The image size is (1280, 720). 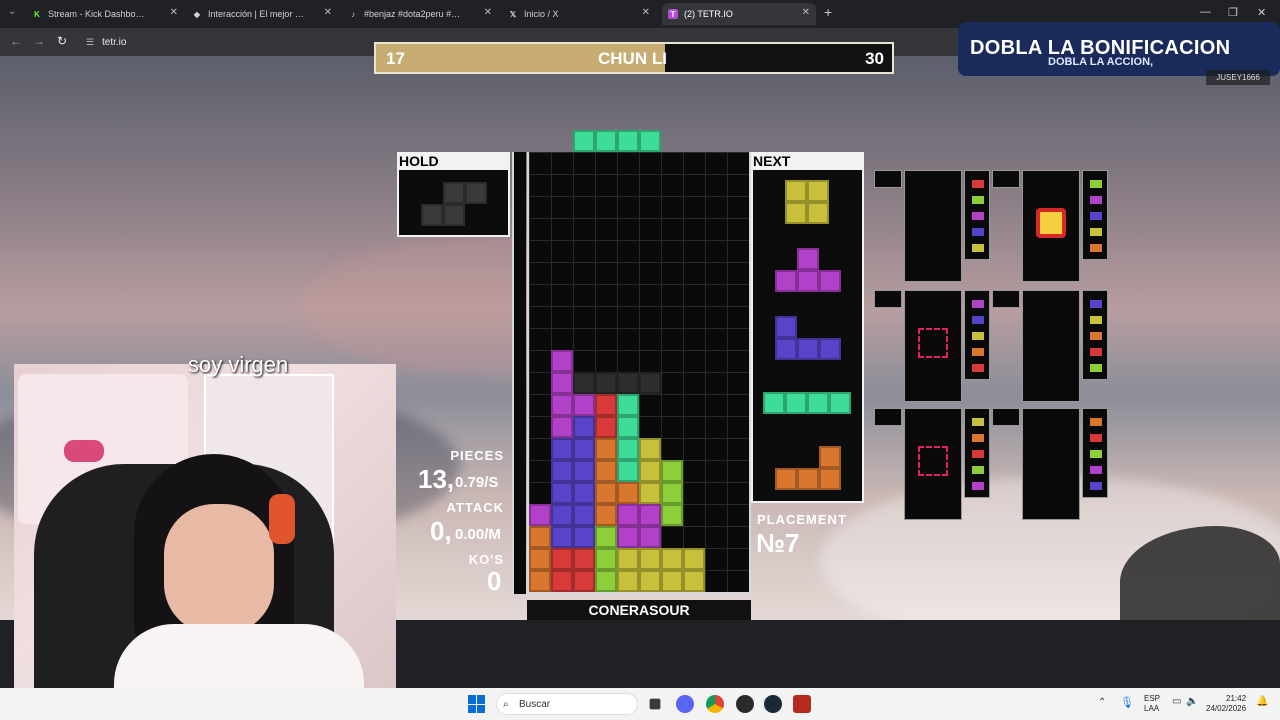 I want to click on close-window-icon: ✕, so click(x=1261, y=12).